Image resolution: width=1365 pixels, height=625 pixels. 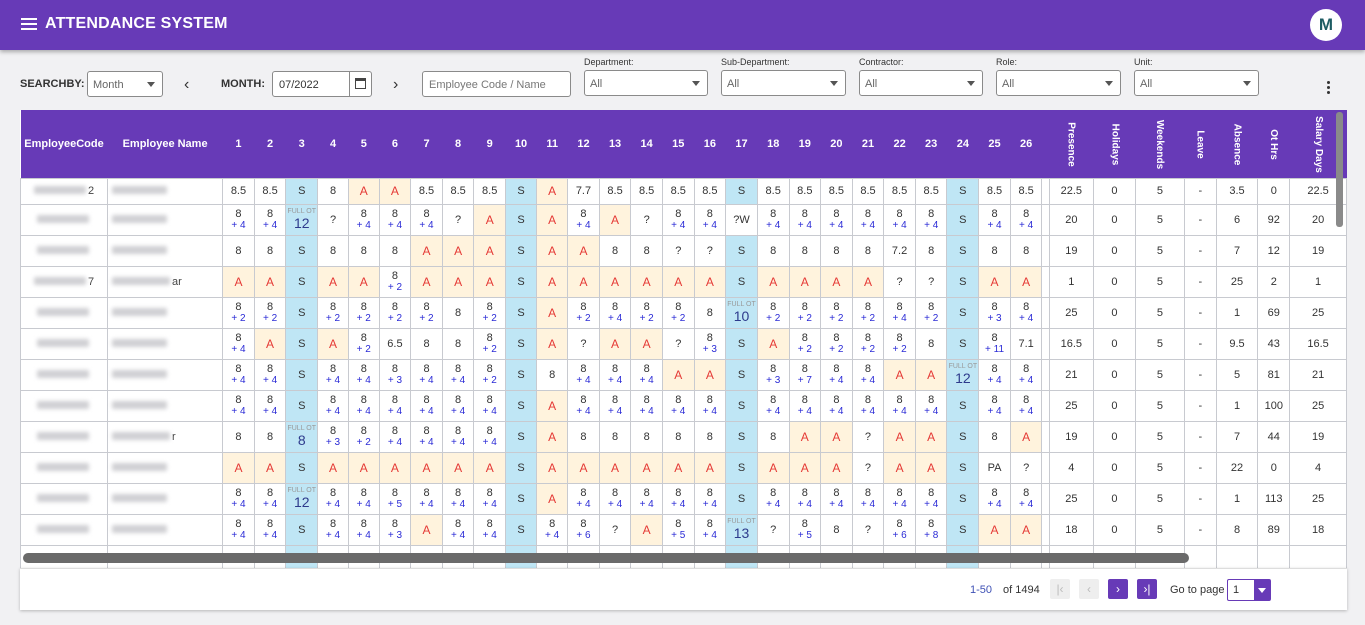 What do you see at coordinates (899, 529) in the screenshot?
I see `attendance-cell: 8 + 6` at bounding box center [899, 529].